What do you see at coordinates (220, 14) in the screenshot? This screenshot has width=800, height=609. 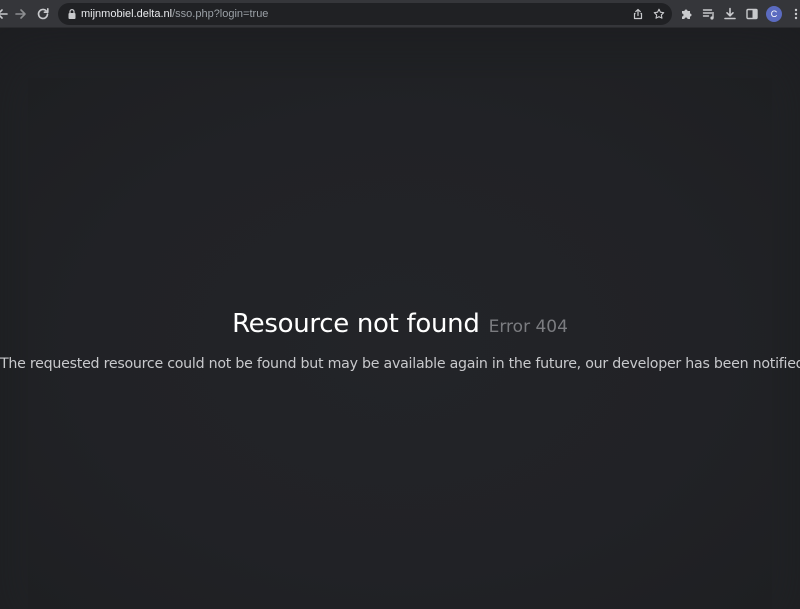 I see `url-path: /sso.php?login=true` at bounding box center [220, 14].